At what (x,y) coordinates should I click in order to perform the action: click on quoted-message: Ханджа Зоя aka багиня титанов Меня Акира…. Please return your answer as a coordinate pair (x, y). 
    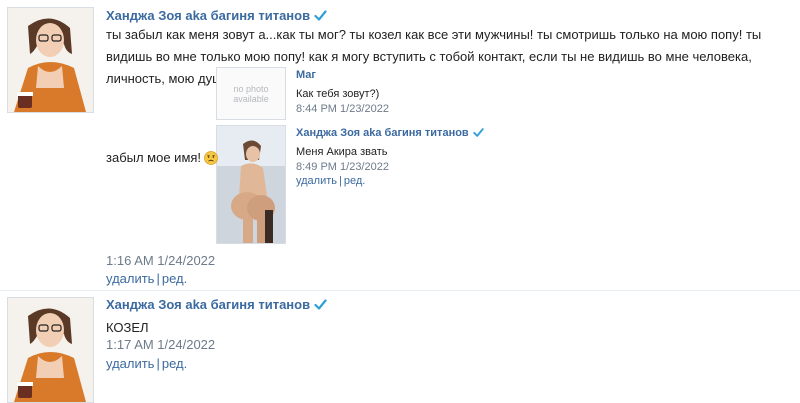
    Looking at the image, I should click on (366, 184).